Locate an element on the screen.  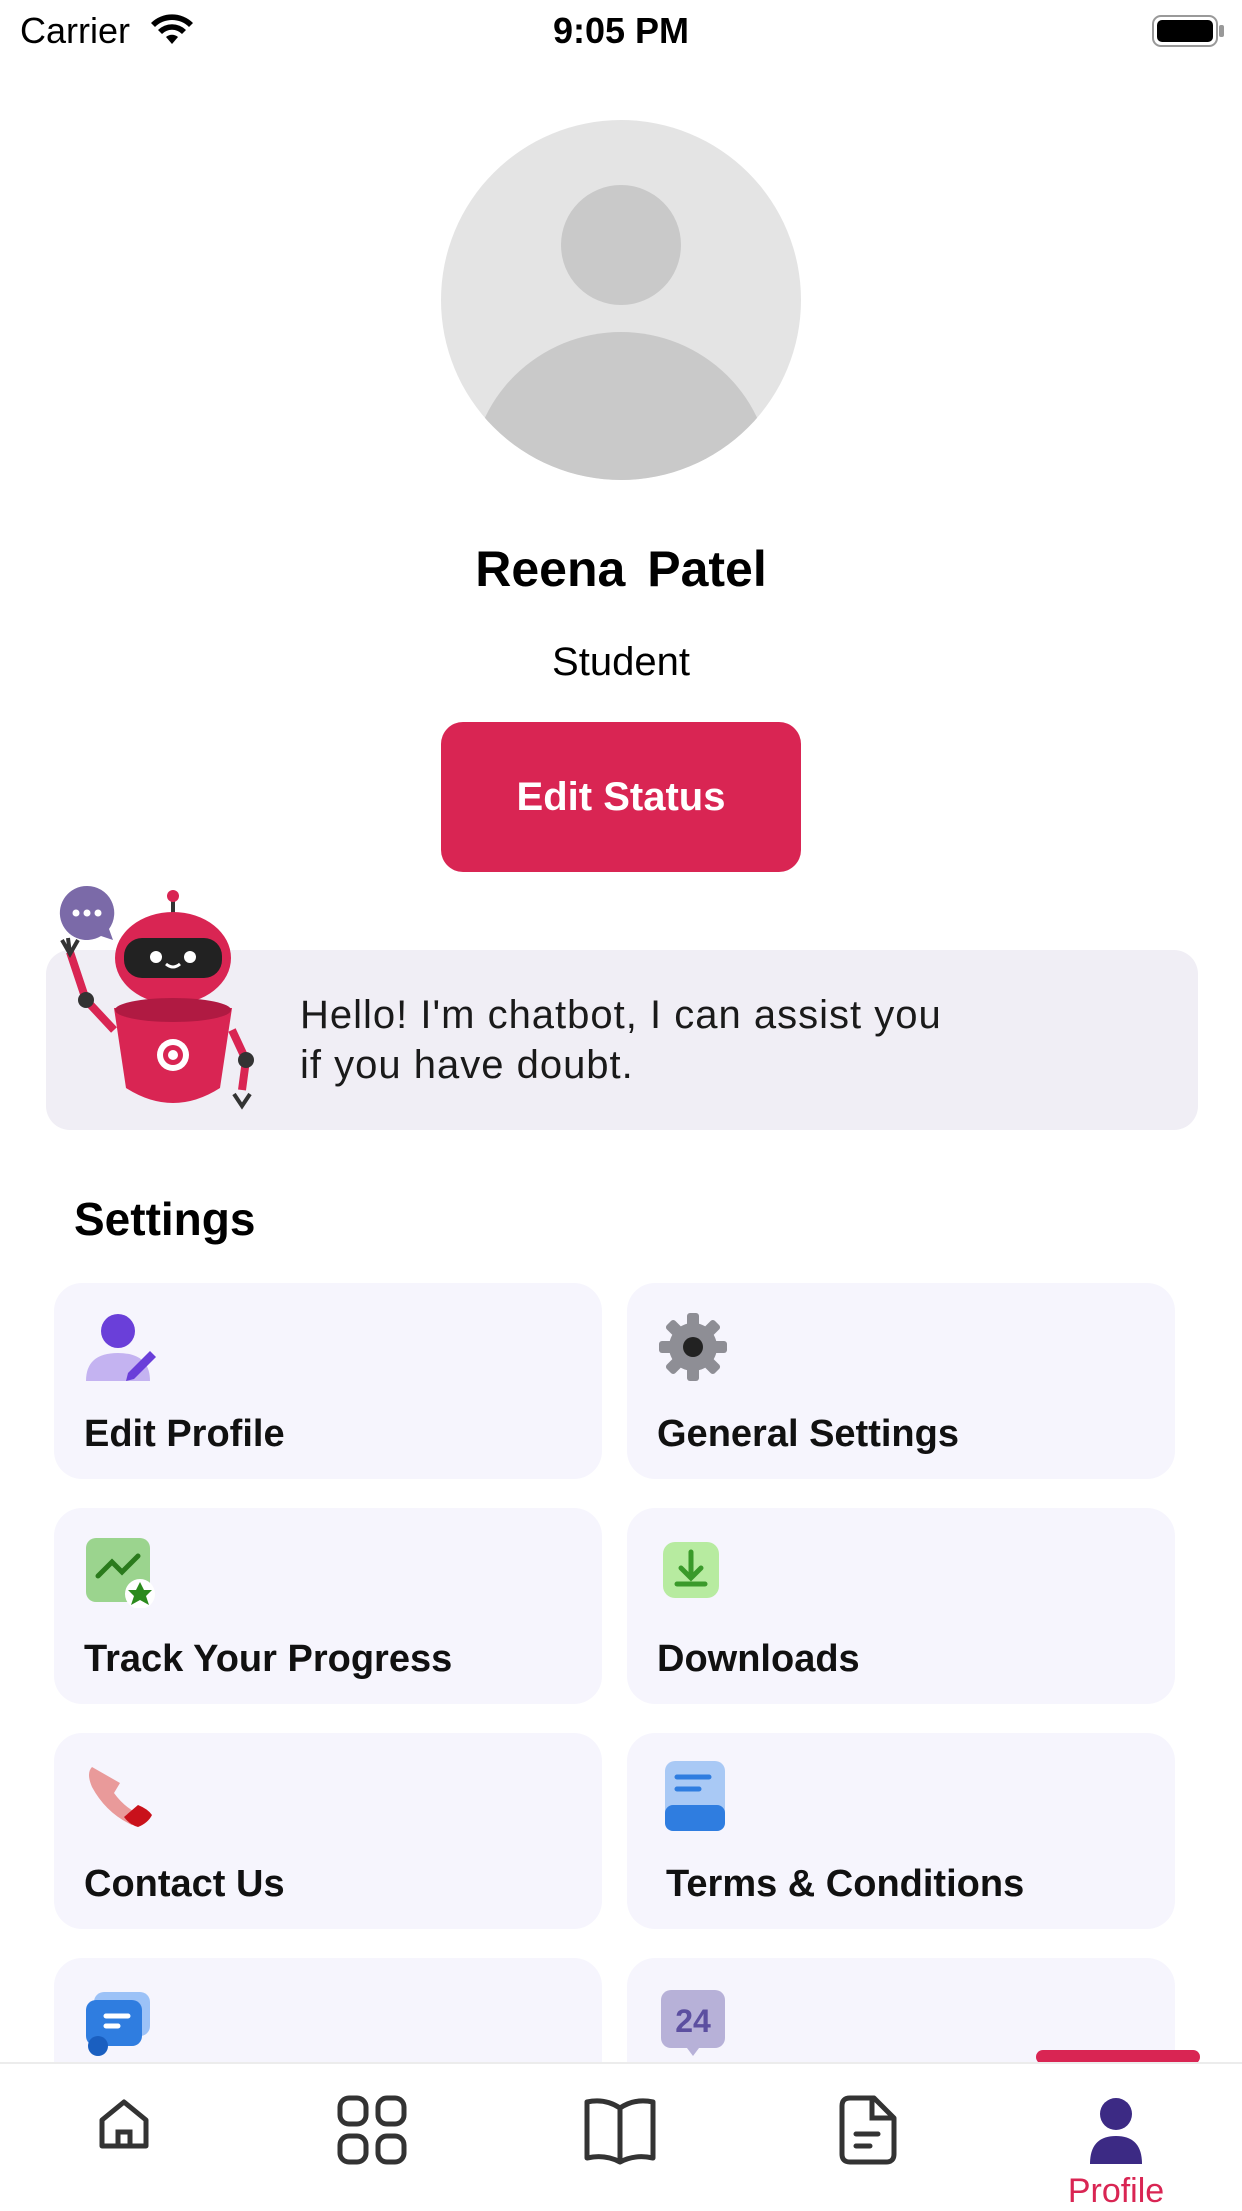
settings-tile-terms: Terms & Conditions is located at coordinates (901, 1831).